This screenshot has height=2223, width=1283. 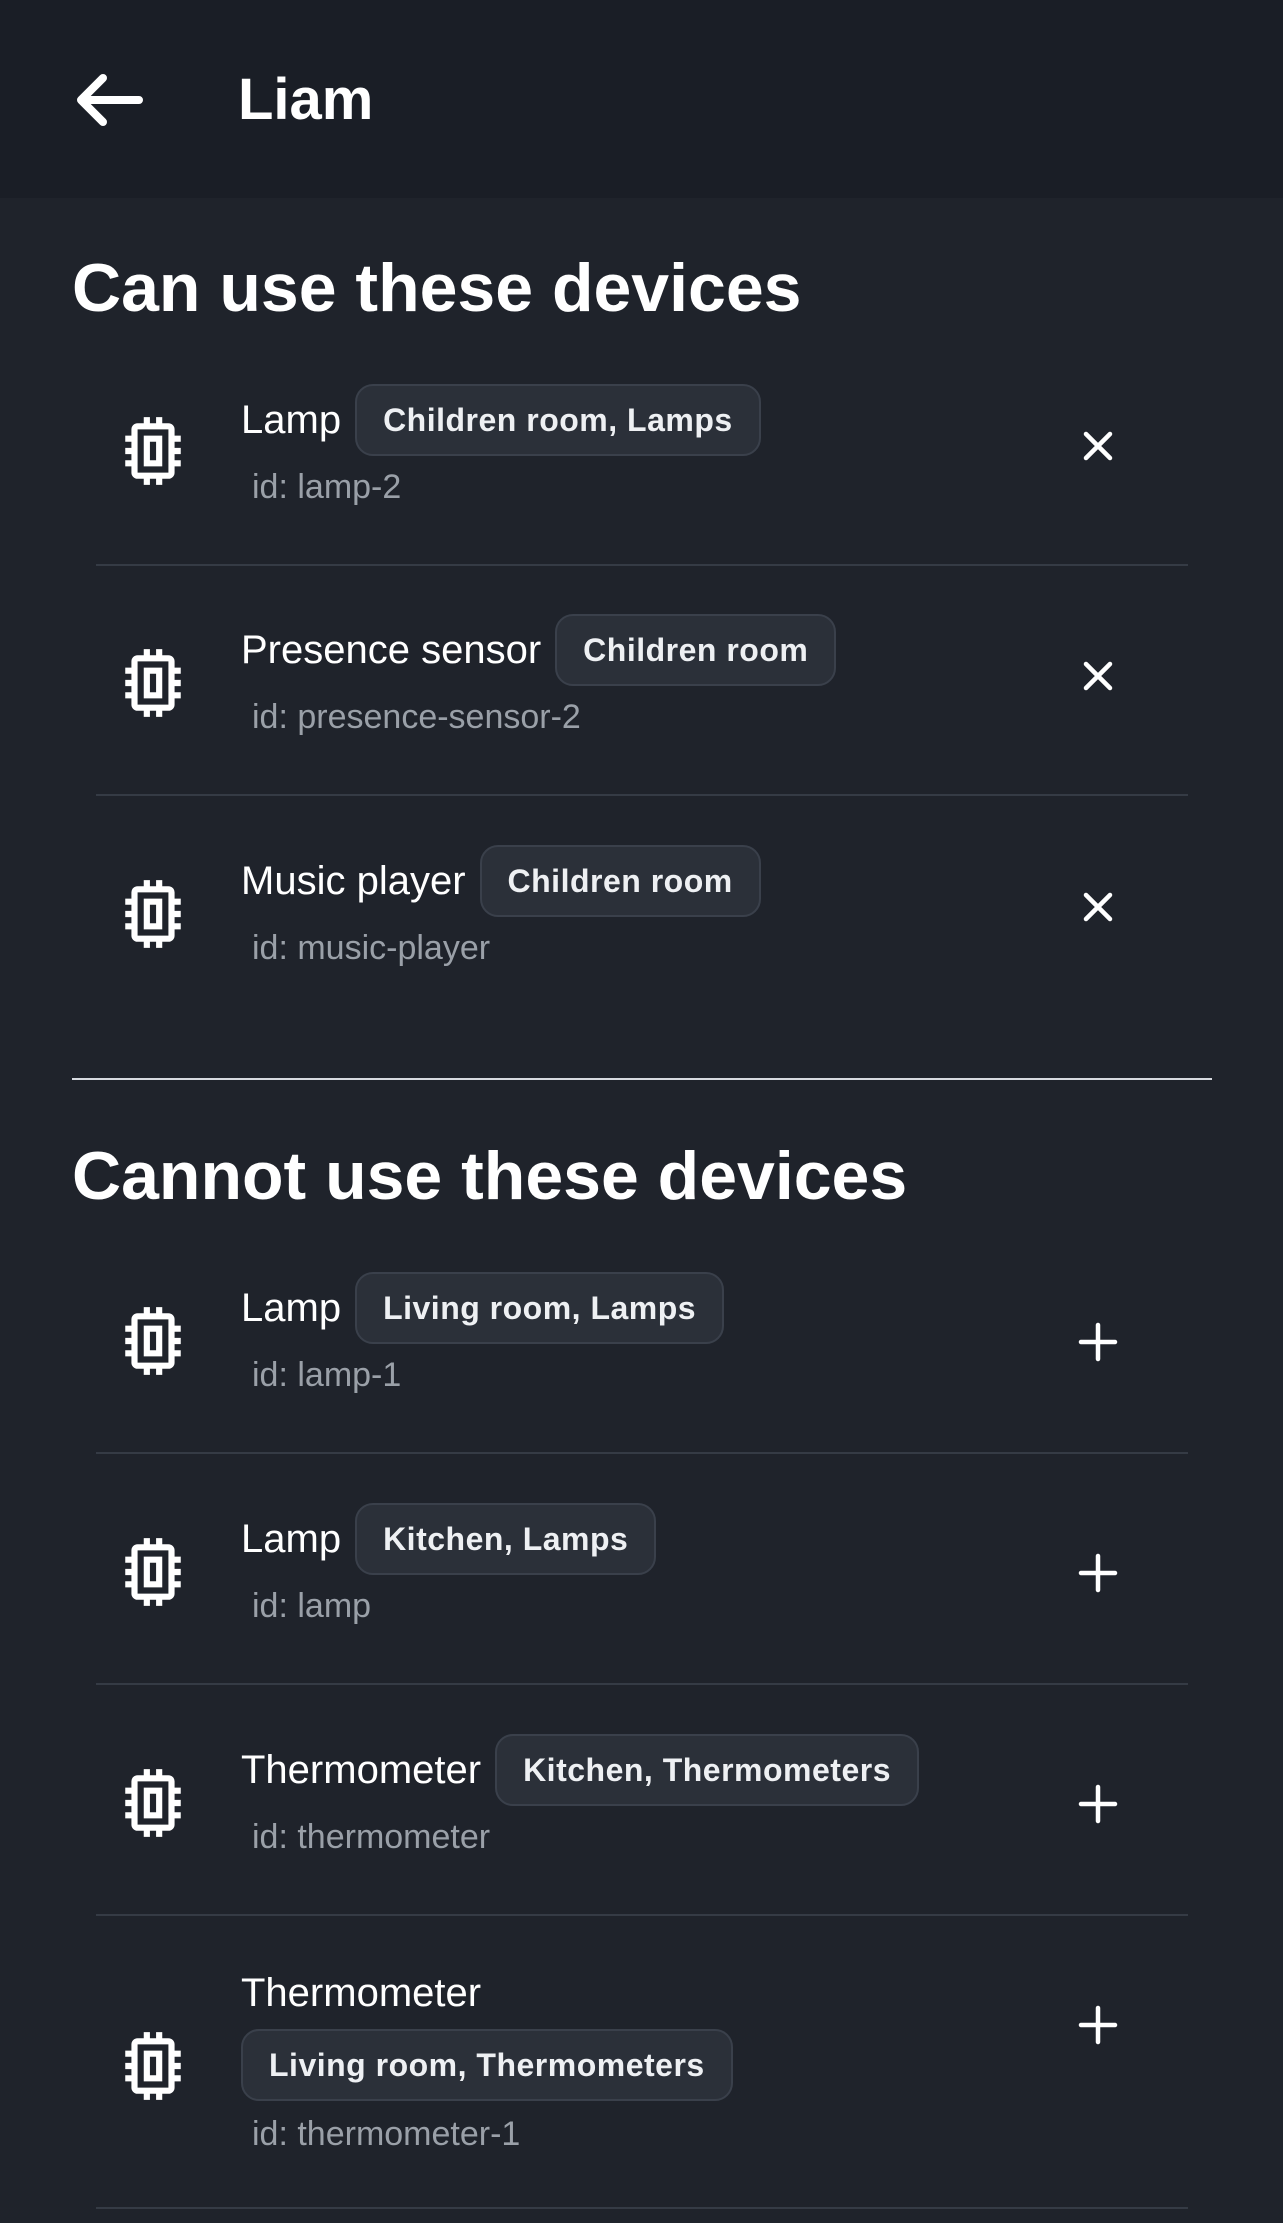 What do you see at coordinates (506, 1539) in the screenshot?
I see `device-tag: Kitchen, Lamps` at bounding box center [506, 1539].